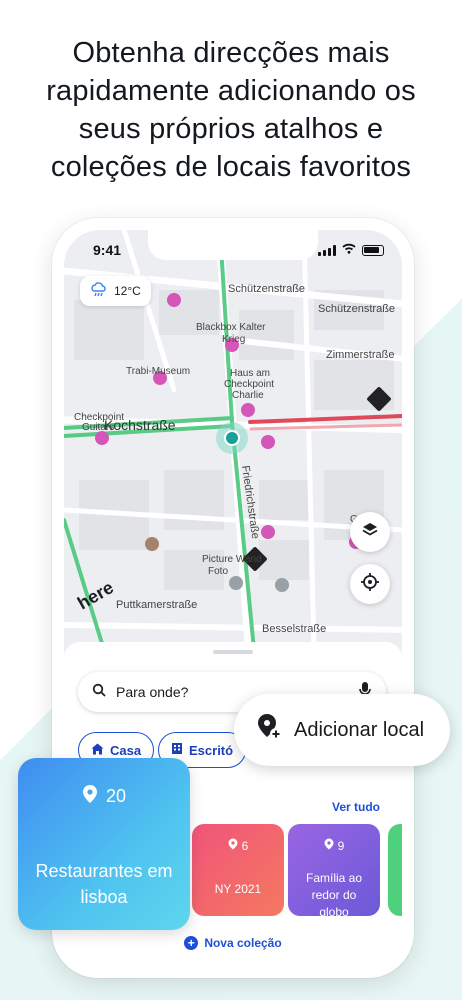  I want to click on poi-label: Krieg, so click(233, 339).